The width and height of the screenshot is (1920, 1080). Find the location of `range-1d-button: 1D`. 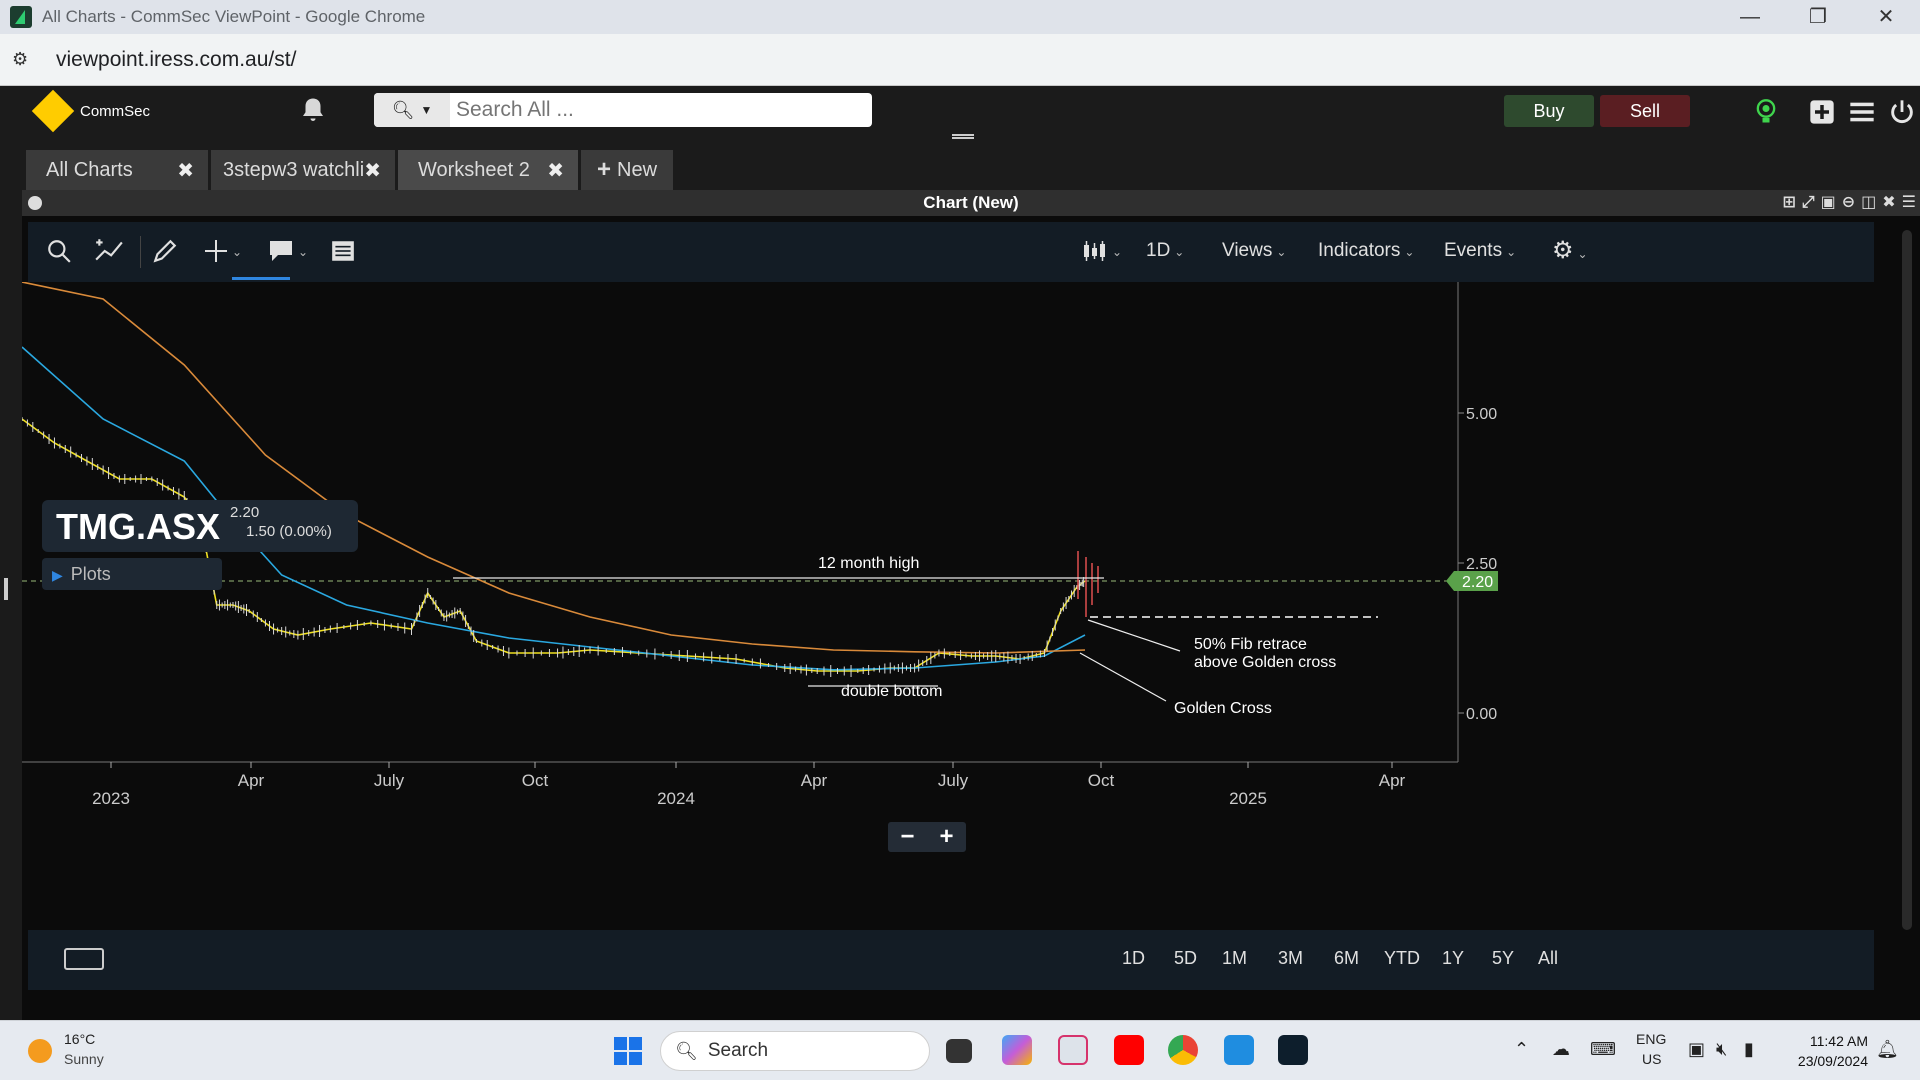

range-1d-button: 1D is located at coordinates (1133, 958).